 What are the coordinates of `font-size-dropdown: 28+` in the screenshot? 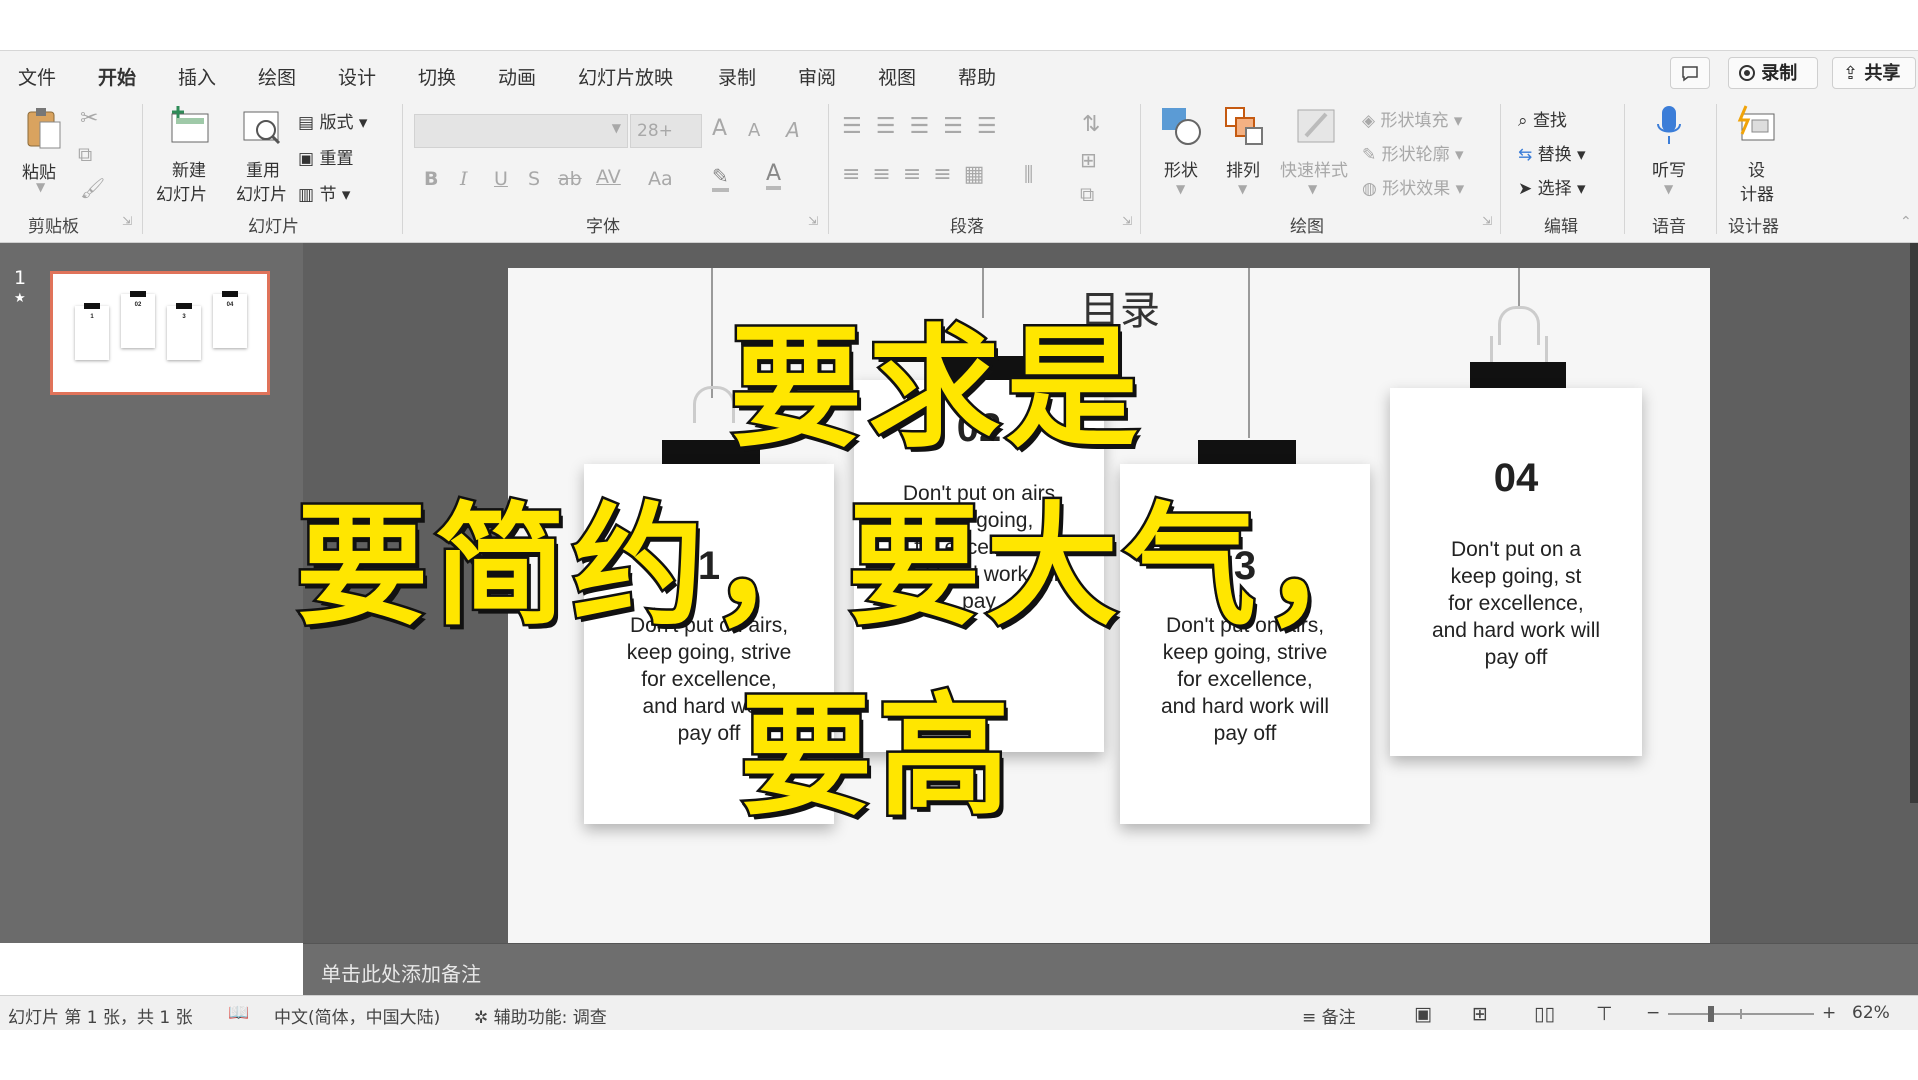 It's located at (666, 131).